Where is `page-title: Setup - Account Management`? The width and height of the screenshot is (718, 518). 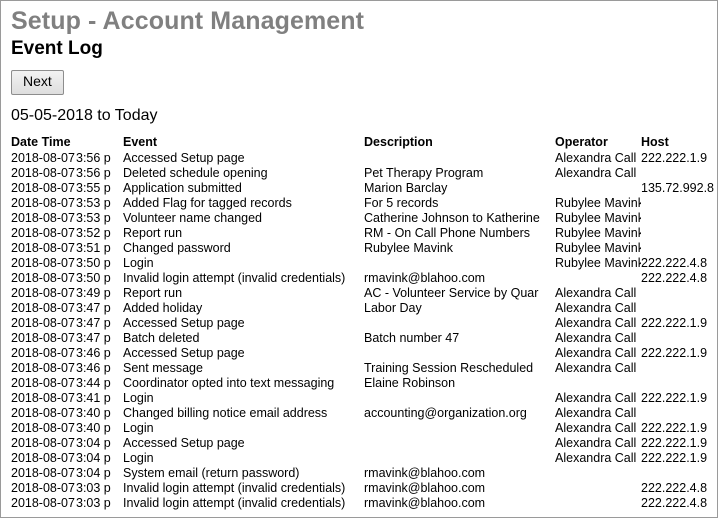
page-title: Setup - Account Management is located at coordinates (188, 21).